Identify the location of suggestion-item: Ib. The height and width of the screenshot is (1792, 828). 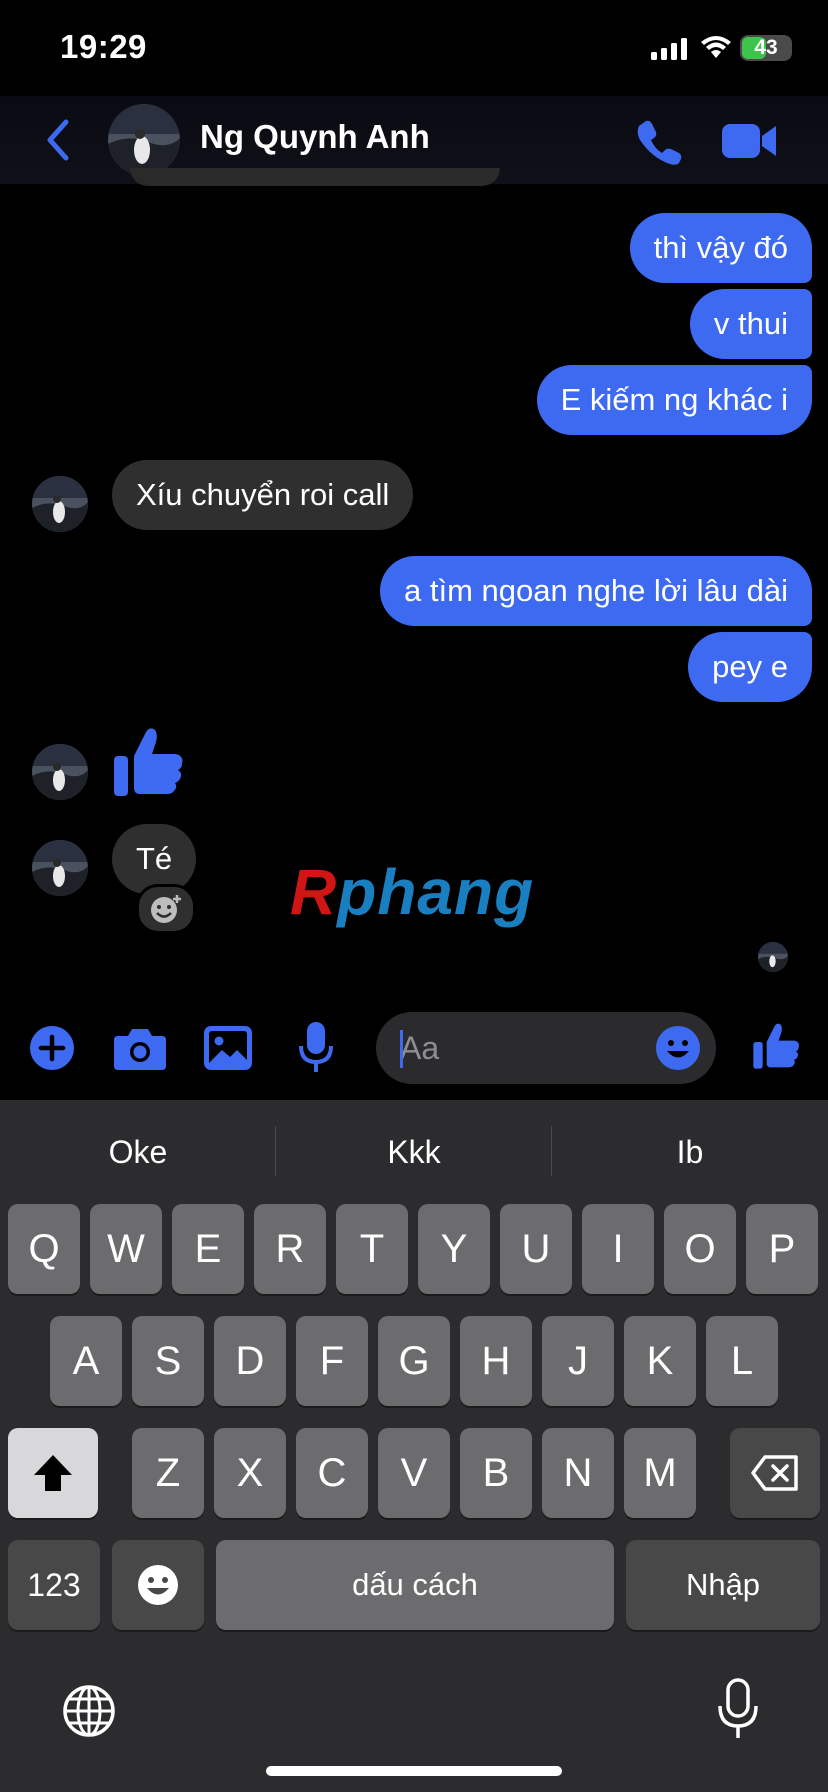
(690, 1152).